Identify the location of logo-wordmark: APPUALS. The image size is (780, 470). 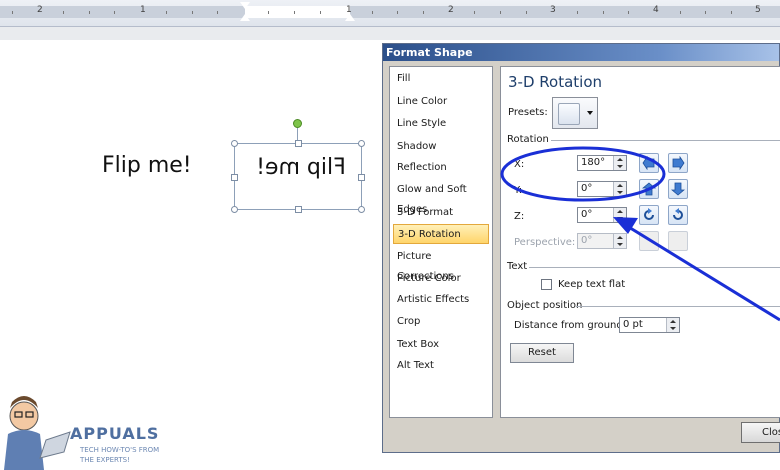
(115, 433).